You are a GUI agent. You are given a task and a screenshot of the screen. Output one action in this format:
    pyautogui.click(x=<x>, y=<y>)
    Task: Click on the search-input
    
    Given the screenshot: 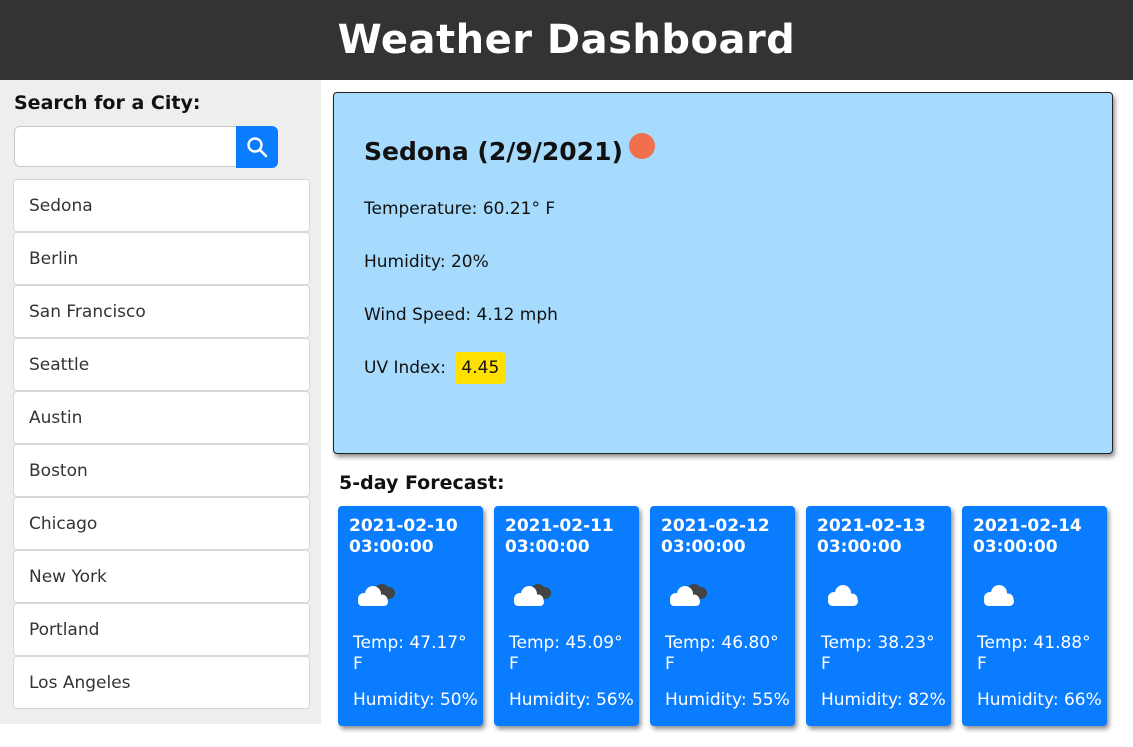 What is the action you would take?
    pyautogui.click(x=126, y=146)
    